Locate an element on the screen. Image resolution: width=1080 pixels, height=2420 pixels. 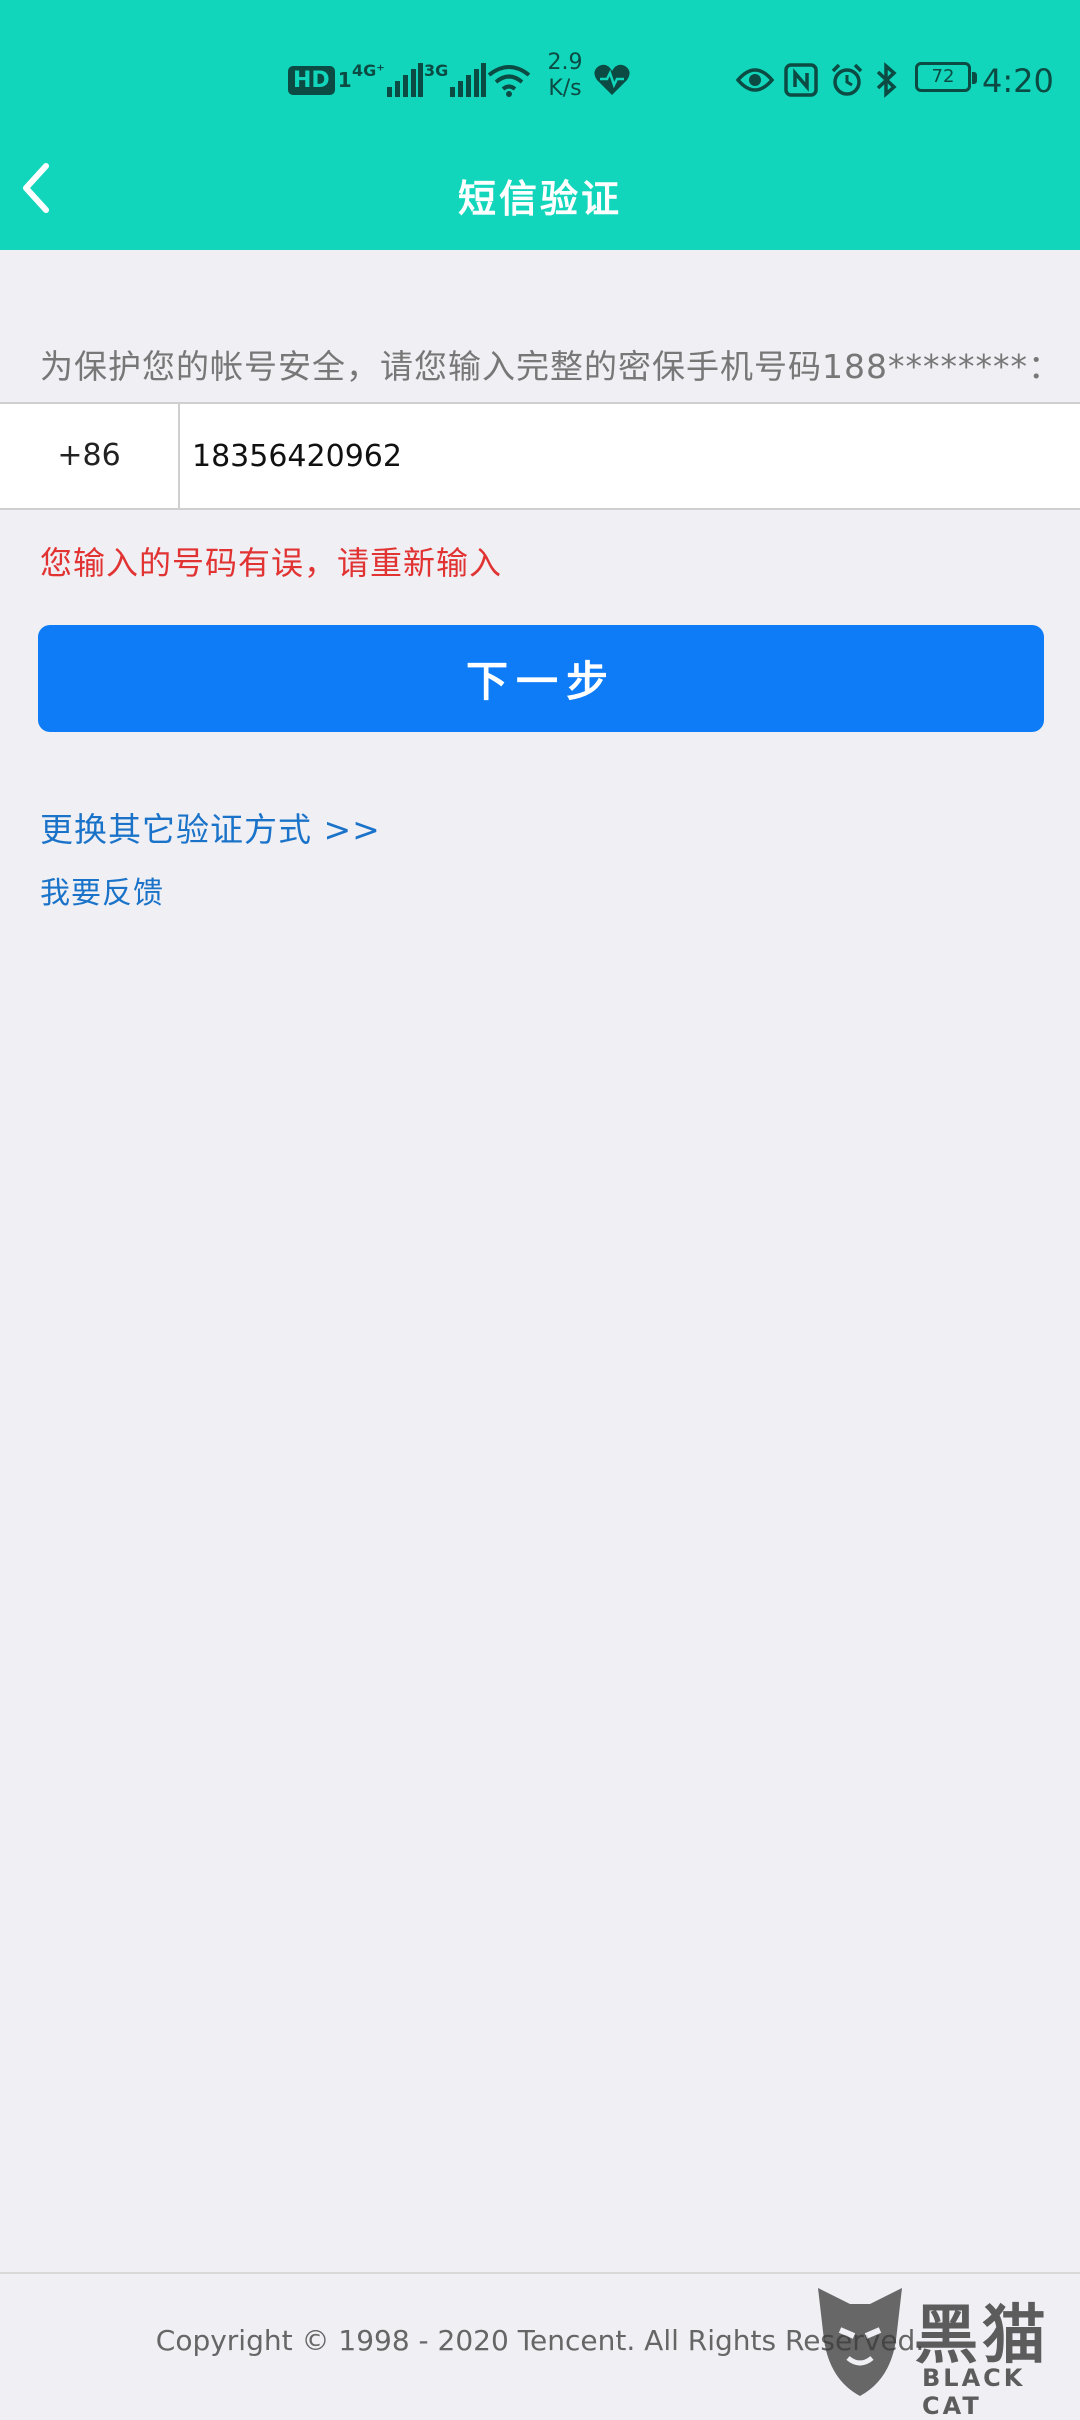
network-speed: 2.9 K/s is located at coordinates (565, 76).